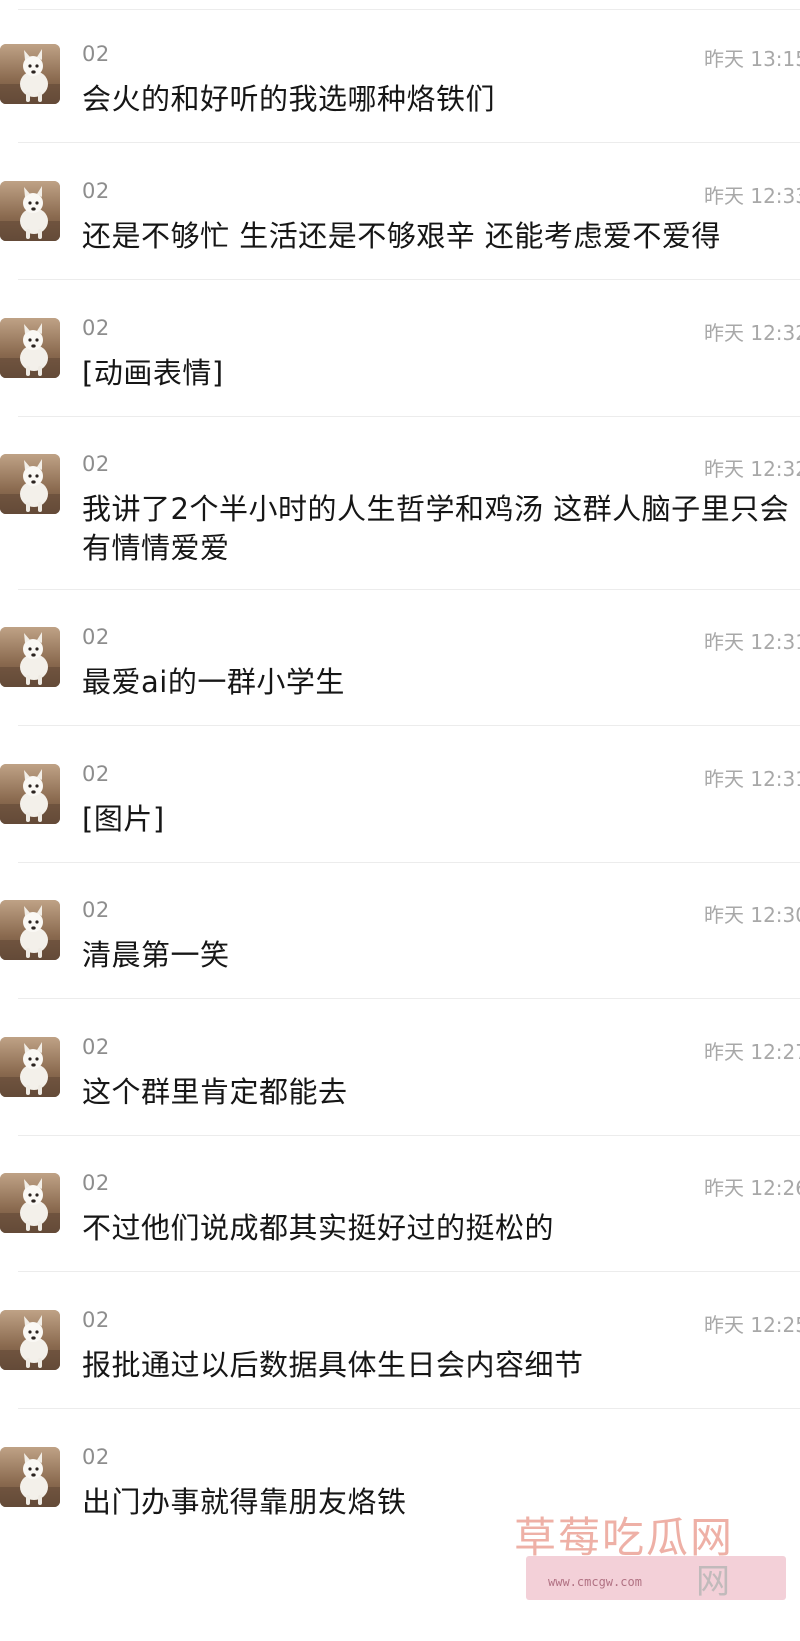 The width and height of the screenshot is (800, 1641). What do you see at coordinates (289, 99) in the screenshot?
I see `message-text: 会火的和好听的我选哪种烙铁们` at bounding box center [289, 99].